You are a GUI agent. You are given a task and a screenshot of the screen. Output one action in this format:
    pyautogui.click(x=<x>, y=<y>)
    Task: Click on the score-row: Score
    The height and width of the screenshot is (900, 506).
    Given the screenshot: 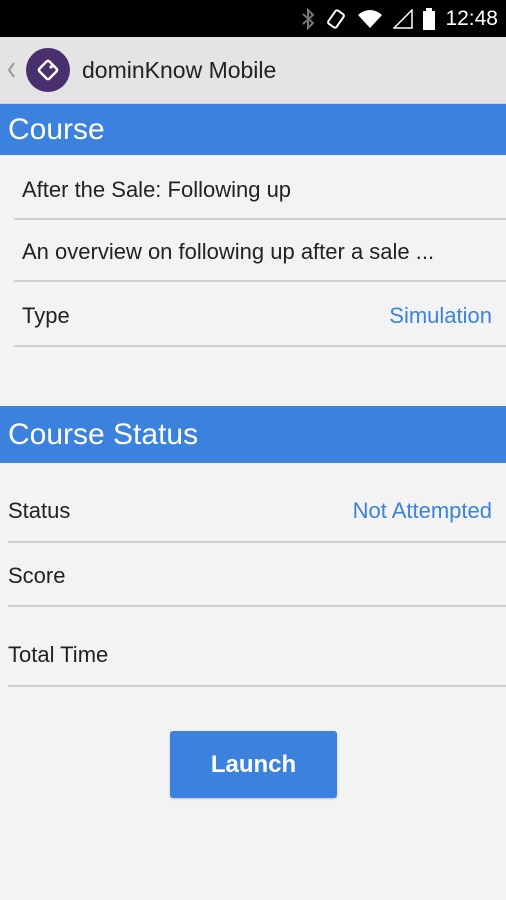 What is the action you would take?
    pyautogui.click(x=250, y=576)
    